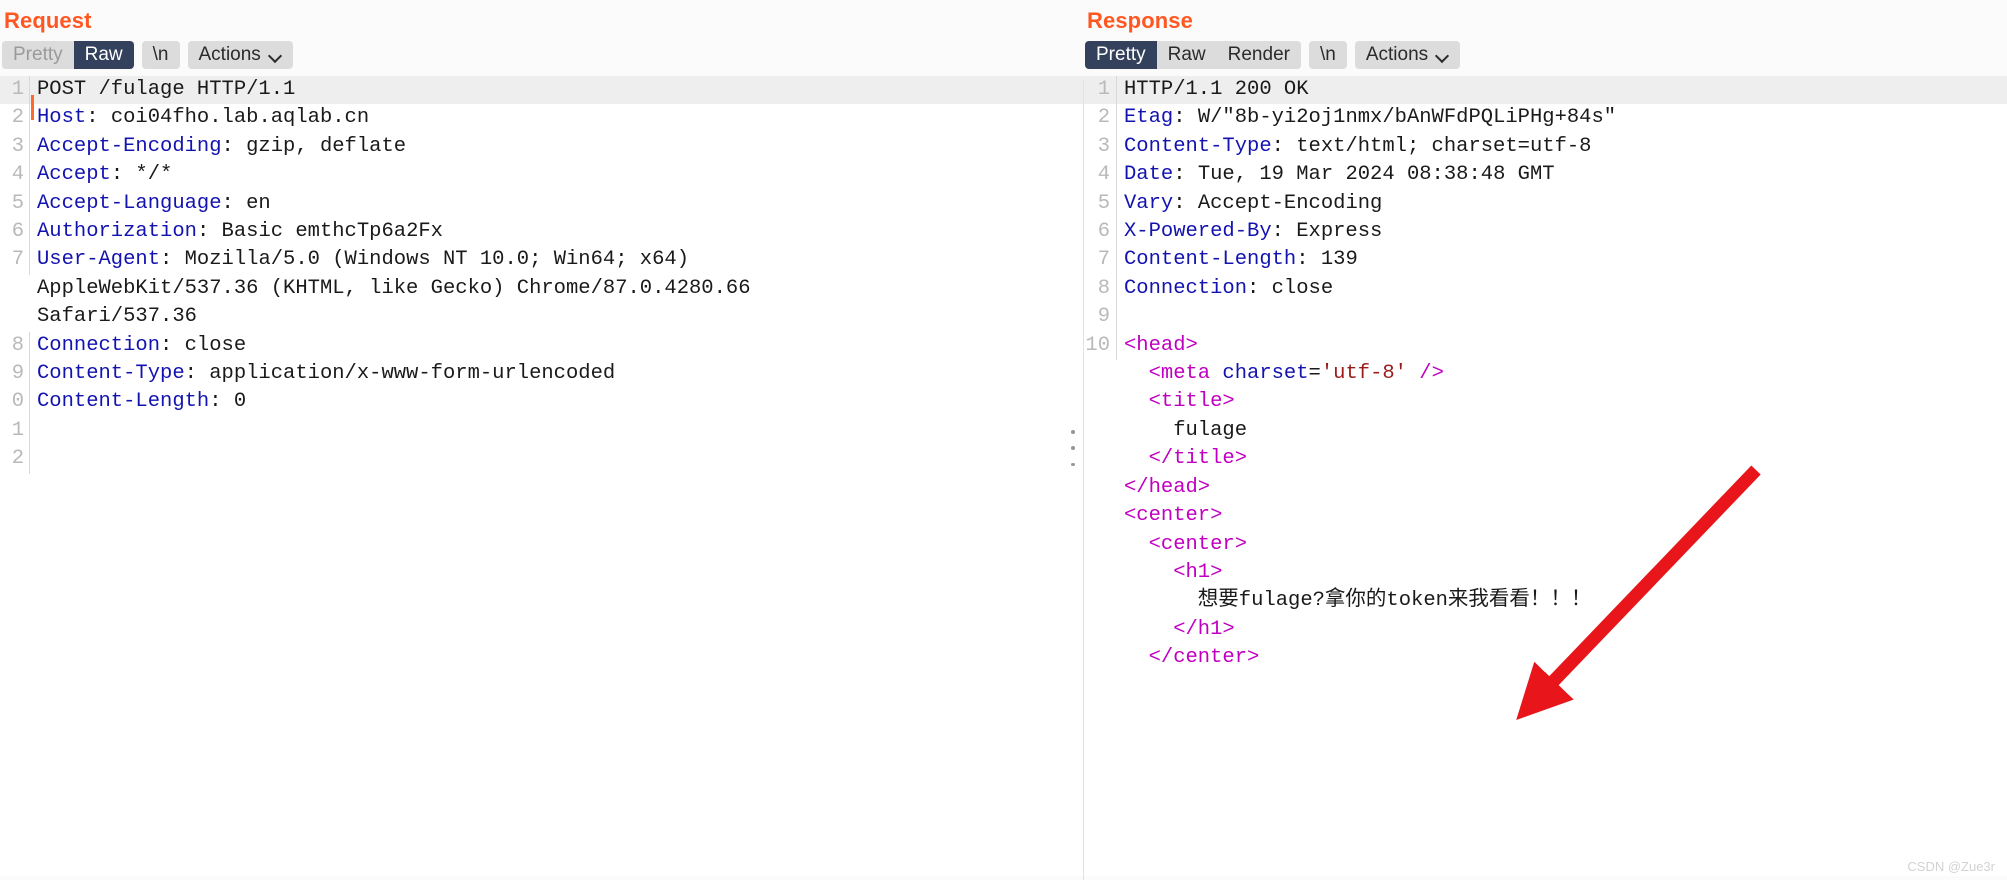  I want to click on code-token: : */*, so click(141, 175).